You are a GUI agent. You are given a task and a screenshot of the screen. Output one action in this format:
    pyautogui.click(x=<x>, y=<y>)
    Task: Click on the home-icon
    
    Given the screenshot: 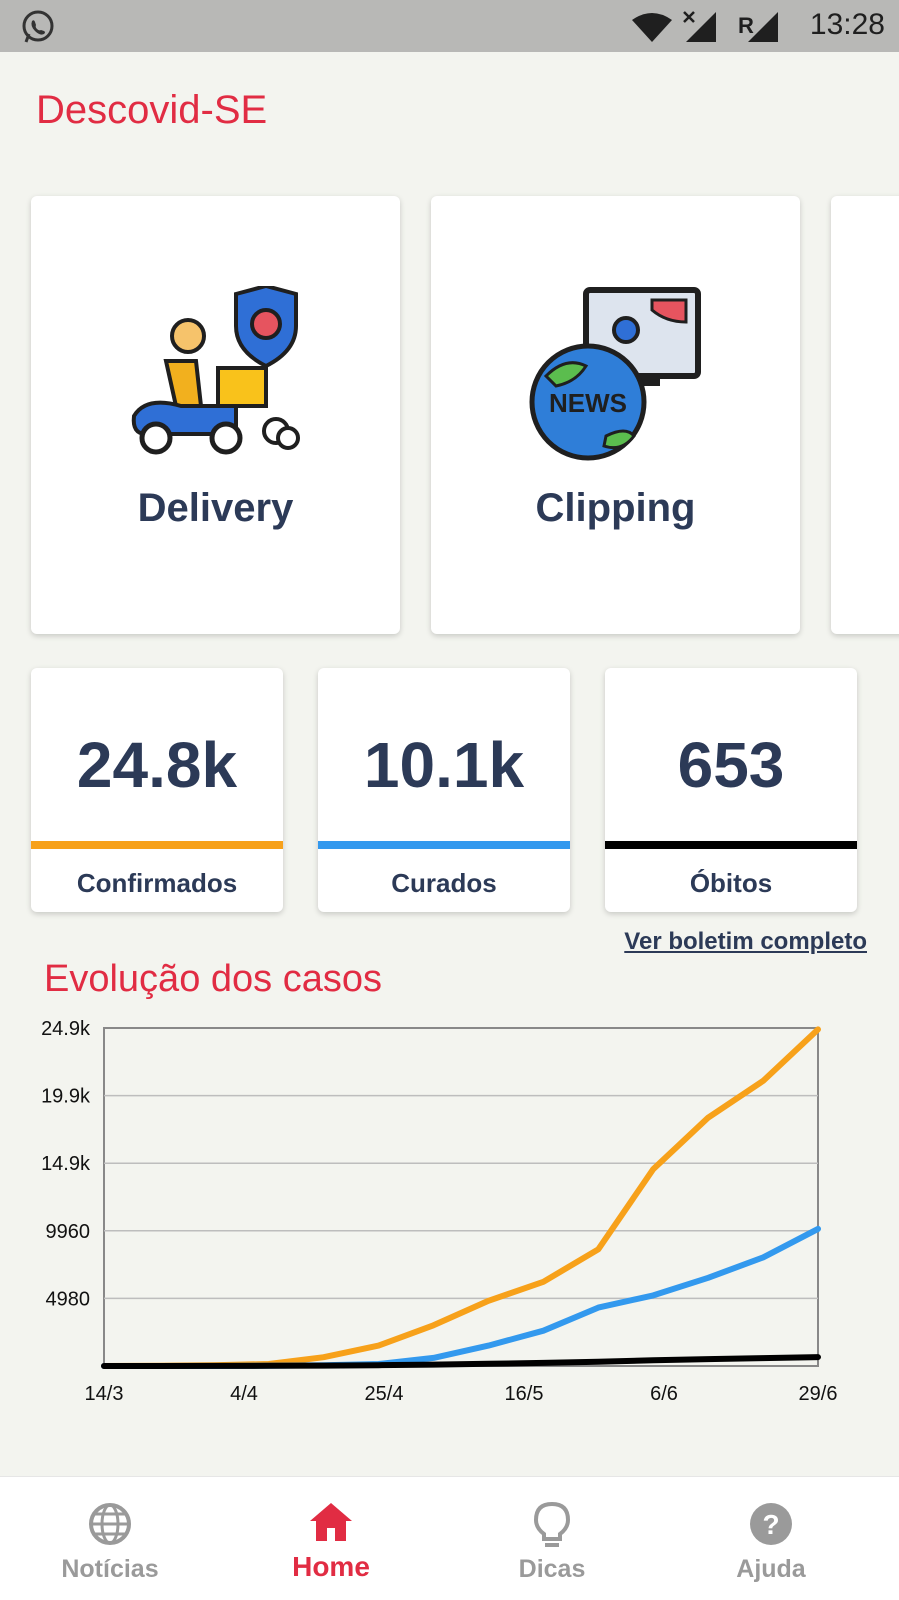 What is the action you would take?
    pyautogui.click(x=331, y=1522)
    